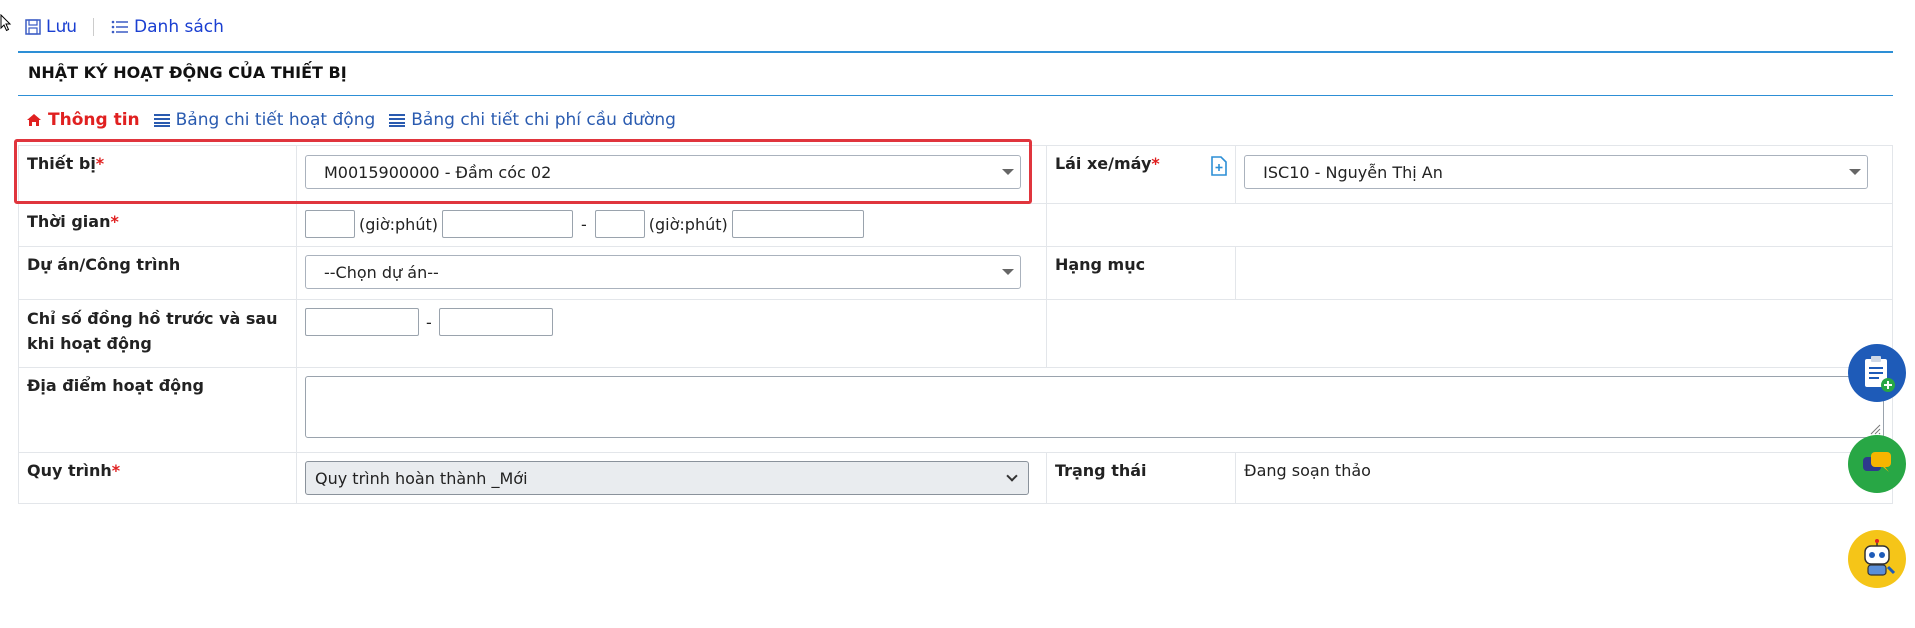 This screenshot has width=1915, height=628. Describe the element at coordinates (1141, 174) in the screenshot. I see `driver-label-cell: Lái xe/máy*` at that location.